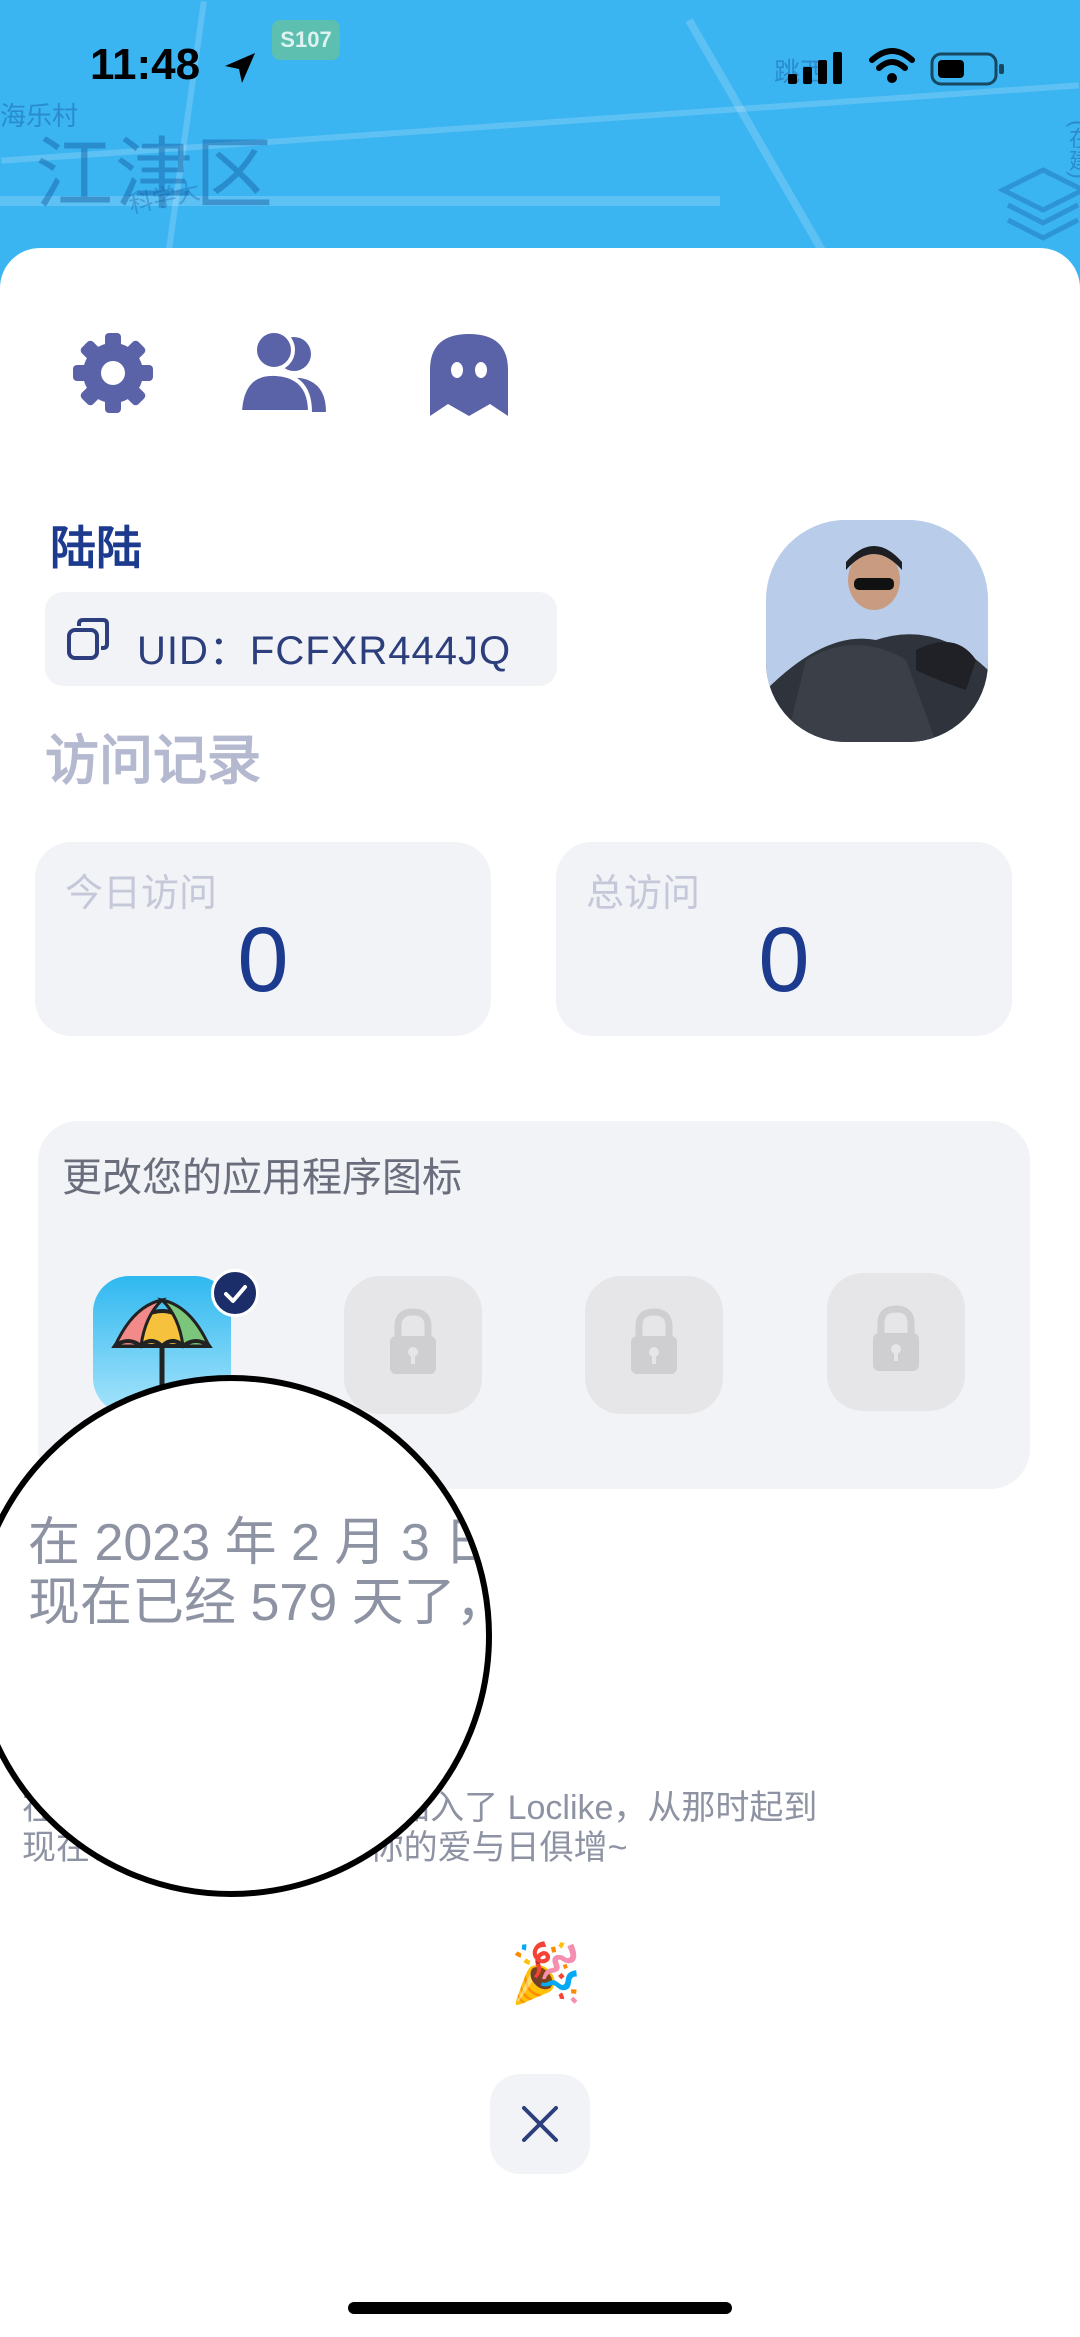 Image resolution: width=1080 pixels, height=2337 pixels. Describe the element at coordinates (260, 1543) in the screenshot. I see `magnifier-line-1: 在 2023 年 2 月 3 日 ，` at that location.